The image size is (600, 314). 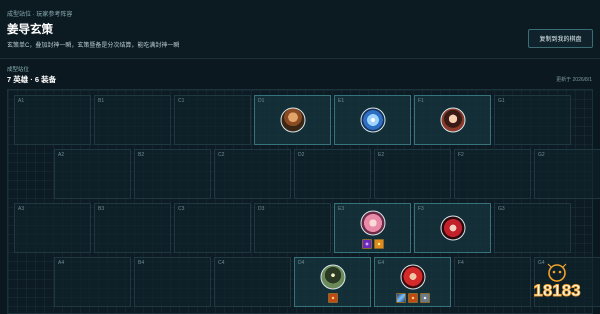 I want to click on board-cell: F3, so click(x=452, y=228).